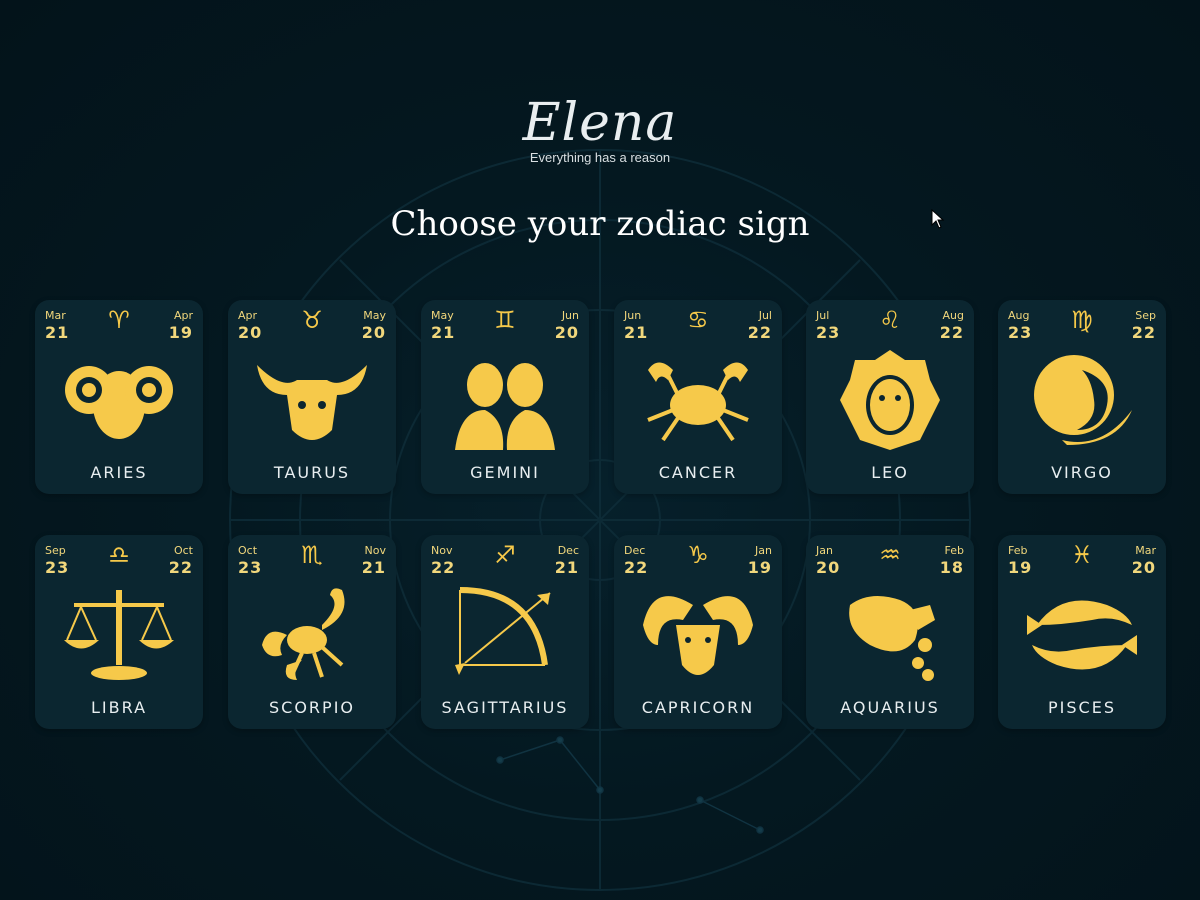  What do you see at coordinates (1082, 400) in the screenshot?
I see `maiden-icon` at bounding box center [1082, 400].